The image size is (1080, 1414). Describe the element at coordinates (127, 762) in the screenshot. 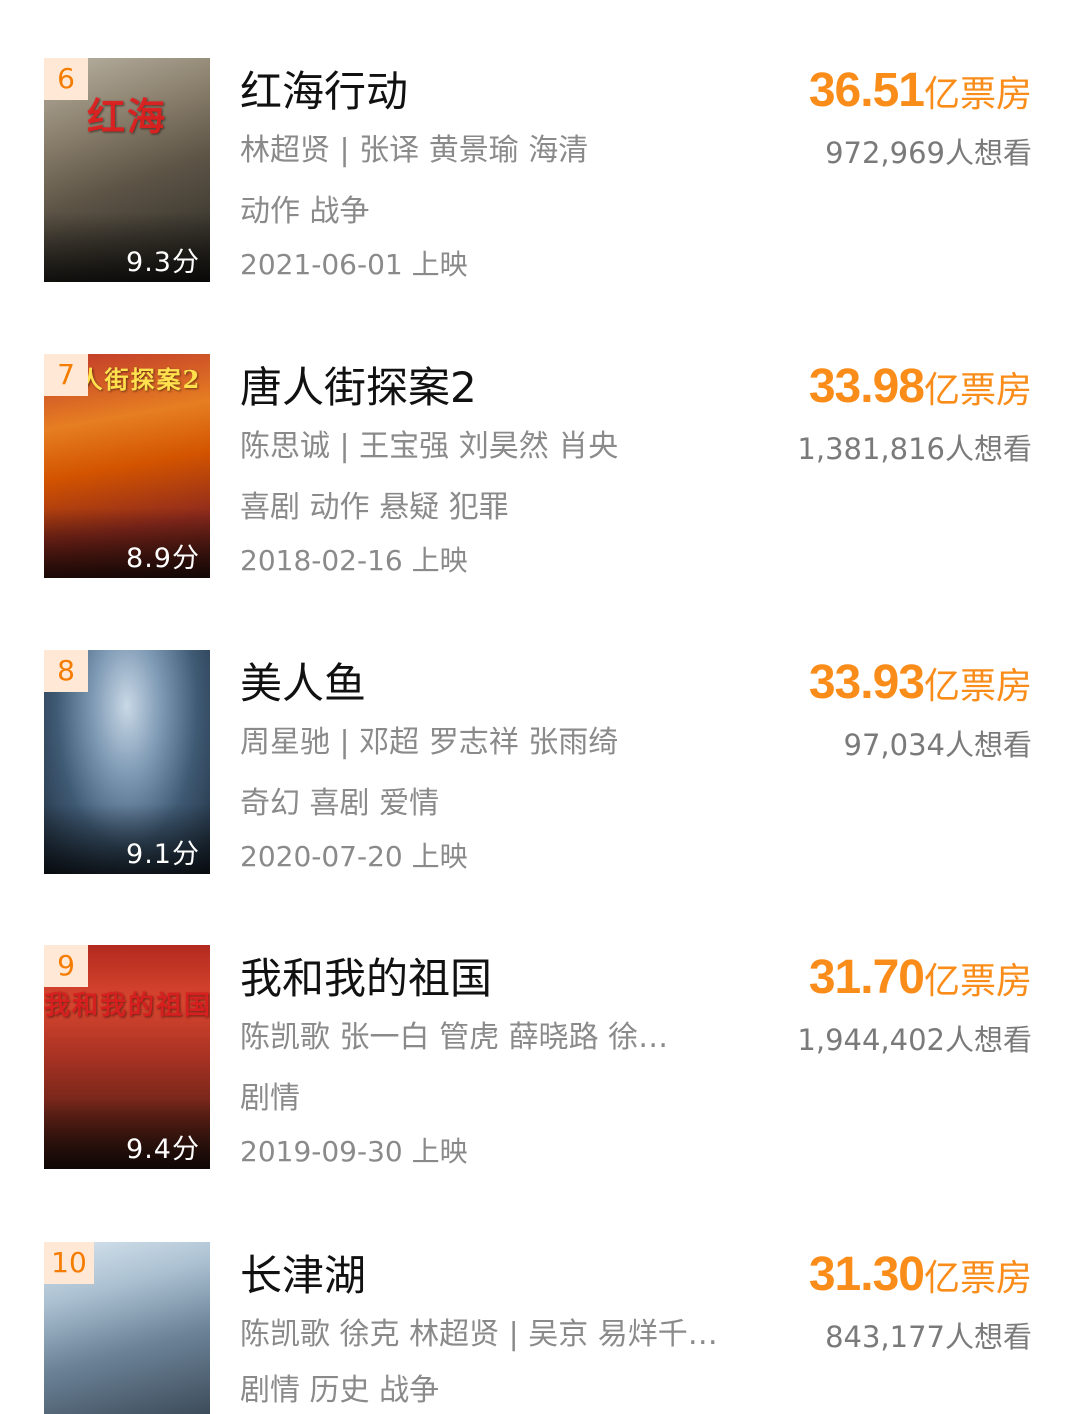

I see `movie-poster: 8 9.1分` at that location.